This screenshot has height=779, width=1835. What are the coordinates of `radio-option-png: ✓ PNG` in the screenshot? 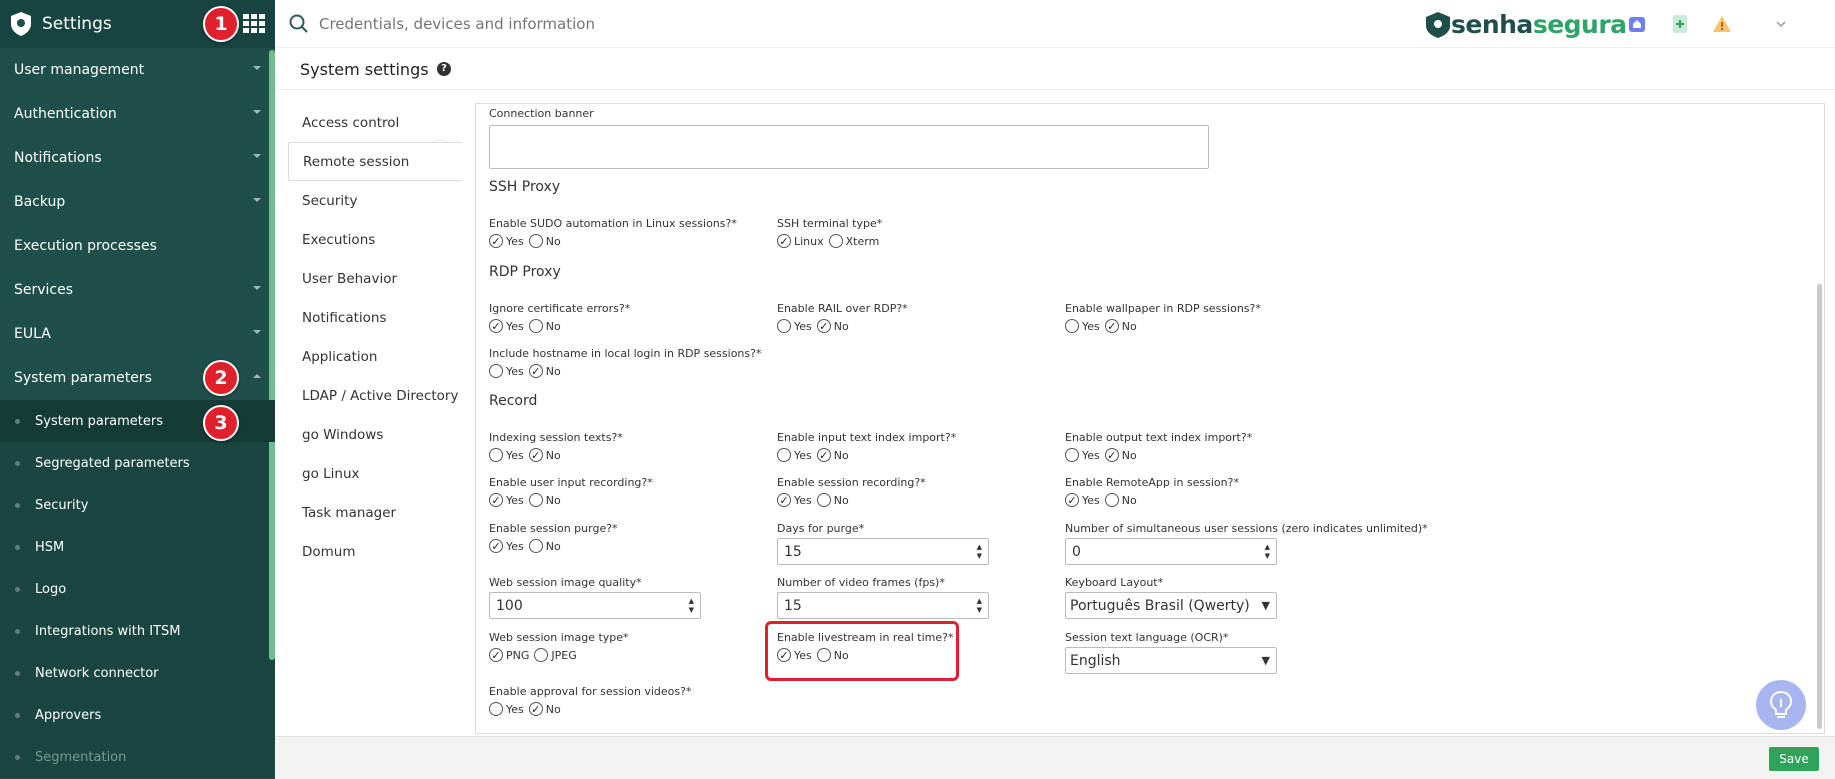 It's located at (509, 655).